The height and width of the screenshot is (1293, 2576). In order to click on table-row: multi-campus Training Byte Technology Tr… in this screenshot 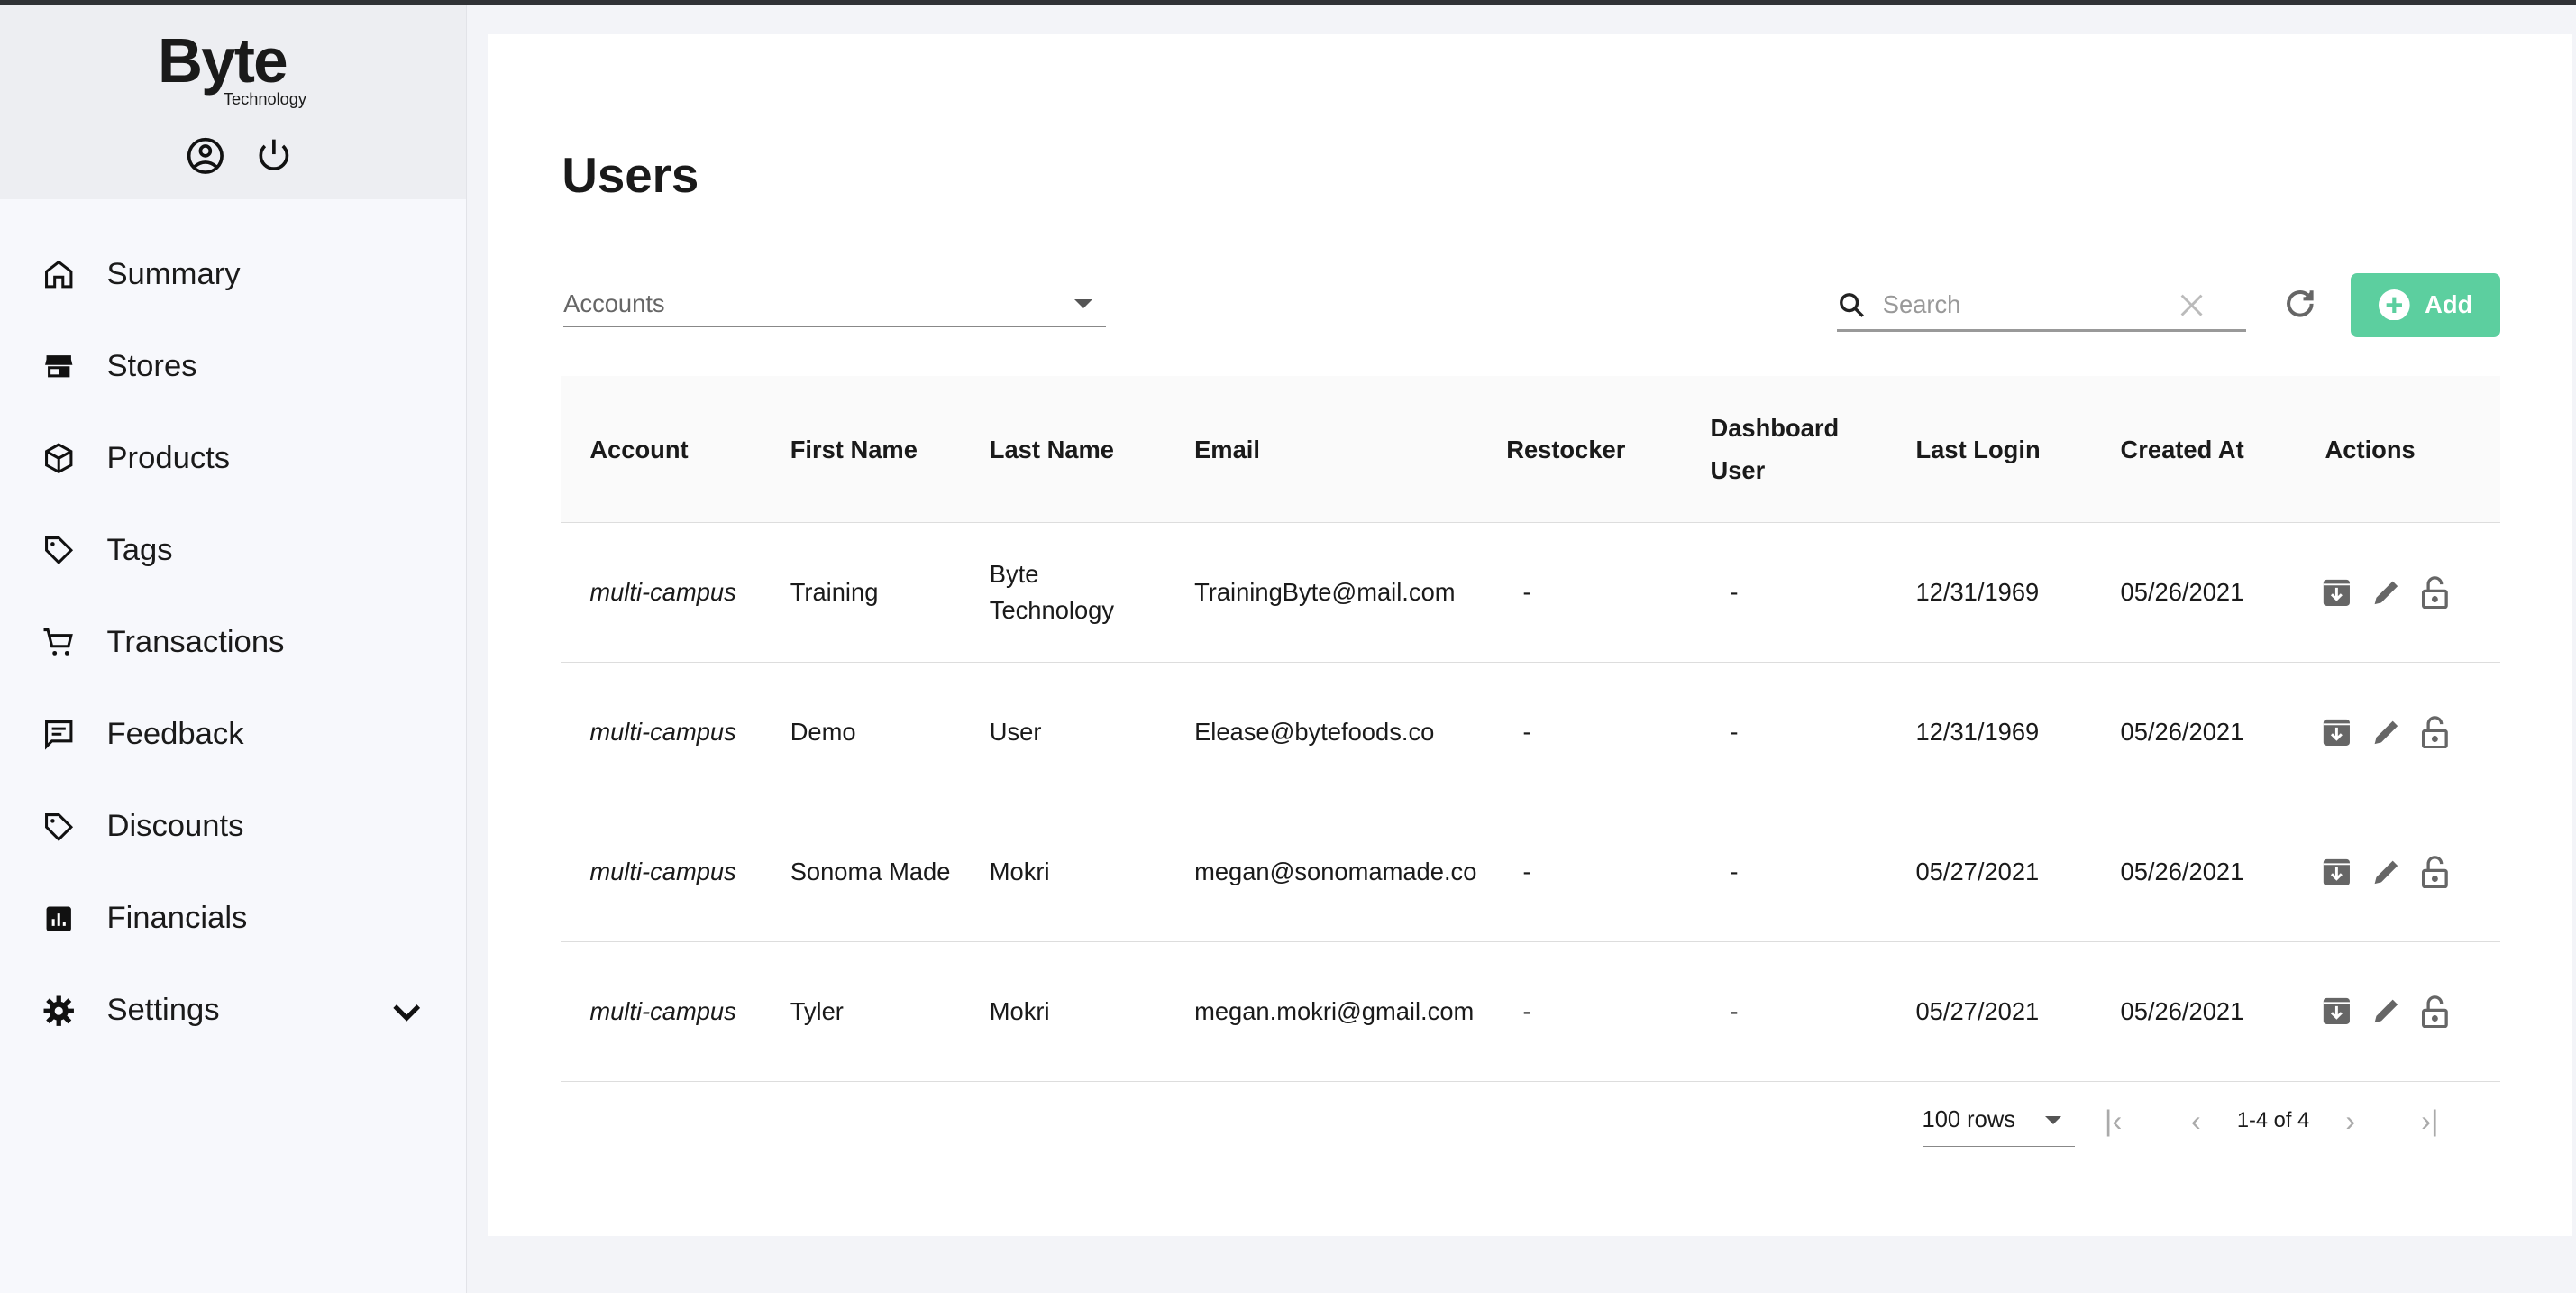, I will do `click(1530, 593)`.